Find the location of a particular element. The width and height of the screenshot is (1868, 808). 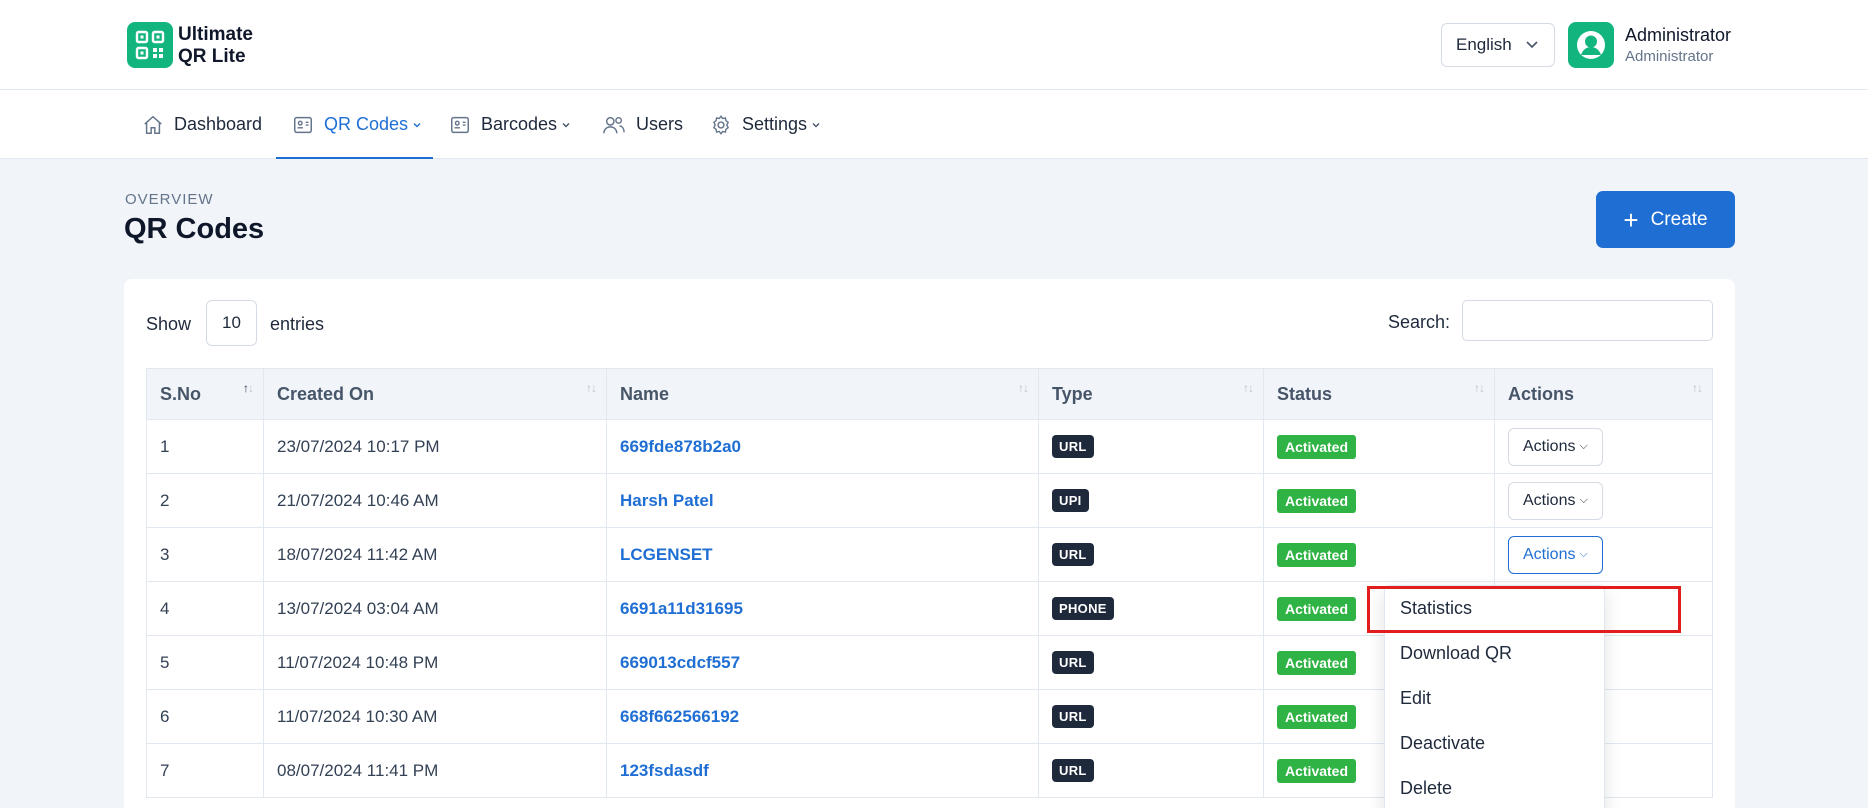

avatar is located at coordinates (1591, 45).